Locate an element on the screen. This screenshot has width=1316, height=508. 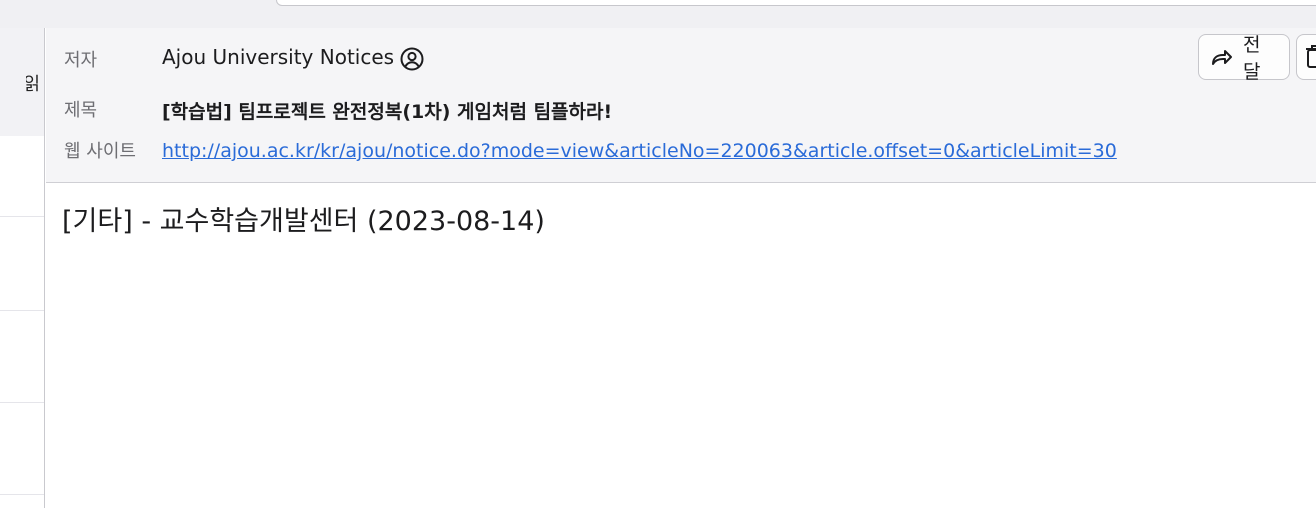
website-label: 웹 사이트 is located at coordinates (100, 151).